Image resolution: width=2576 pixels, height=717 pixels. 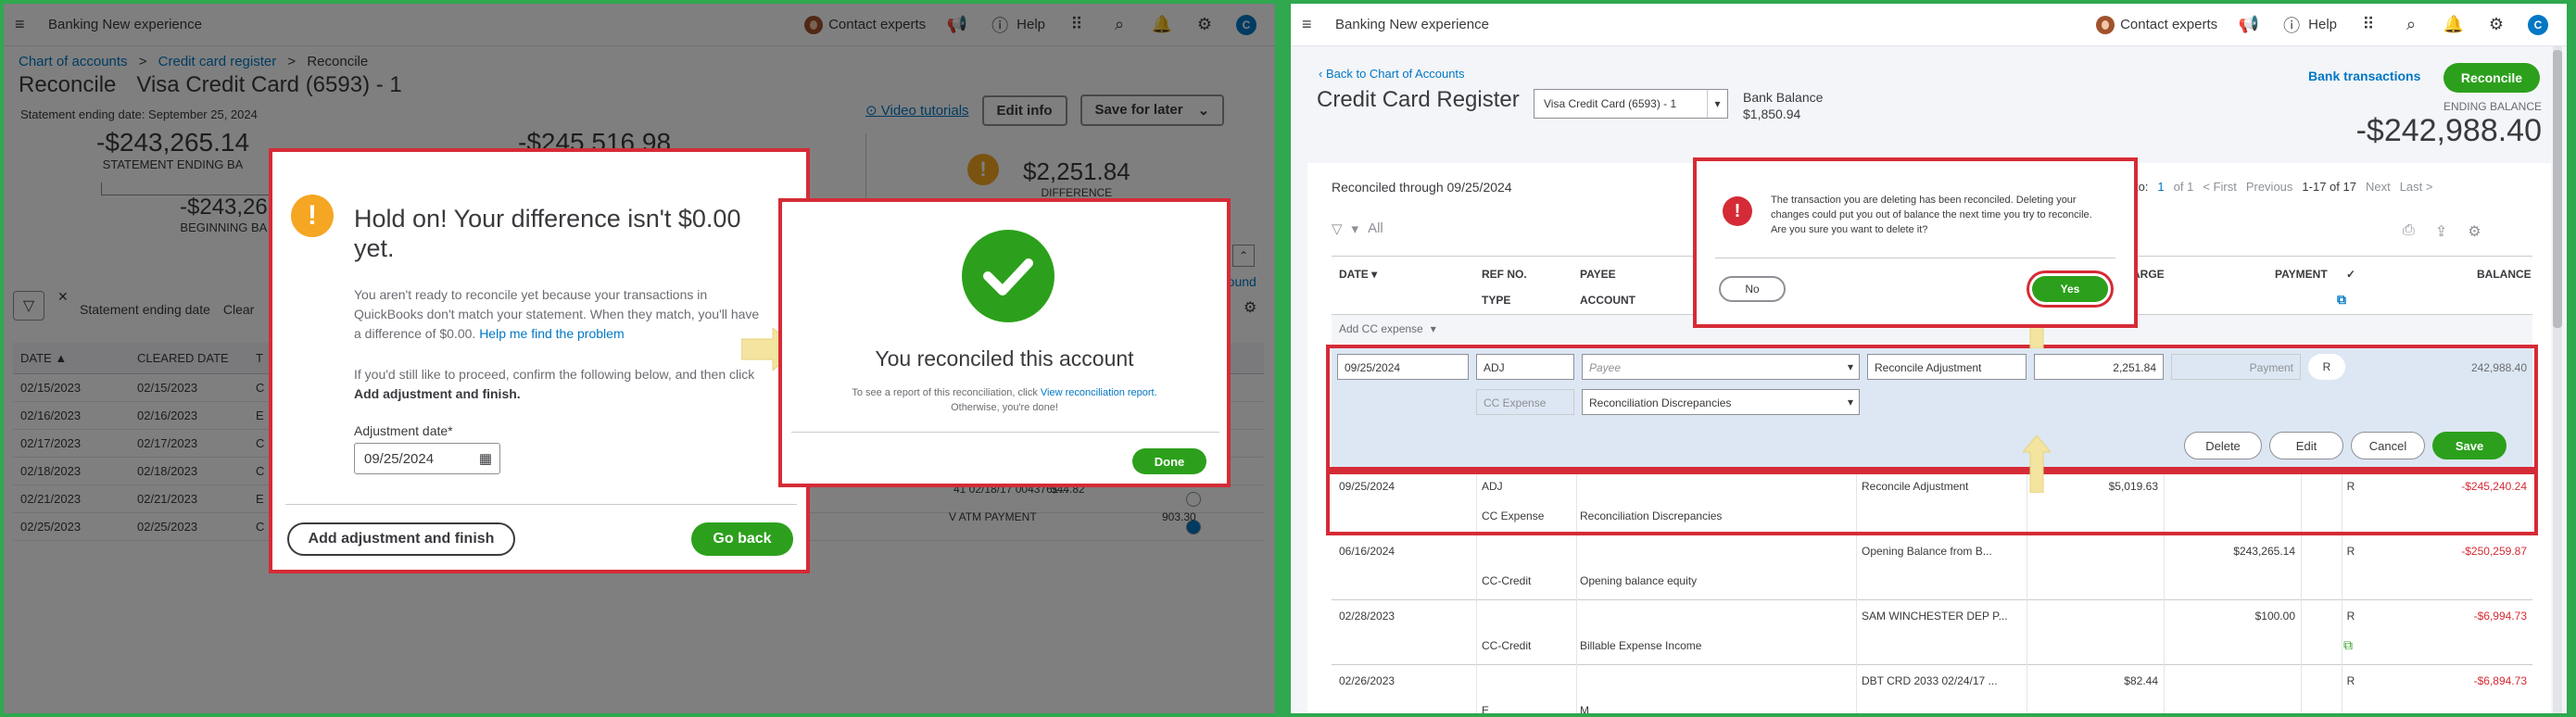 What do you see at coordinates (2454, 25) in the screenshot?
I see `bell-icon: 🔔` at bounding box center [2454, 25].